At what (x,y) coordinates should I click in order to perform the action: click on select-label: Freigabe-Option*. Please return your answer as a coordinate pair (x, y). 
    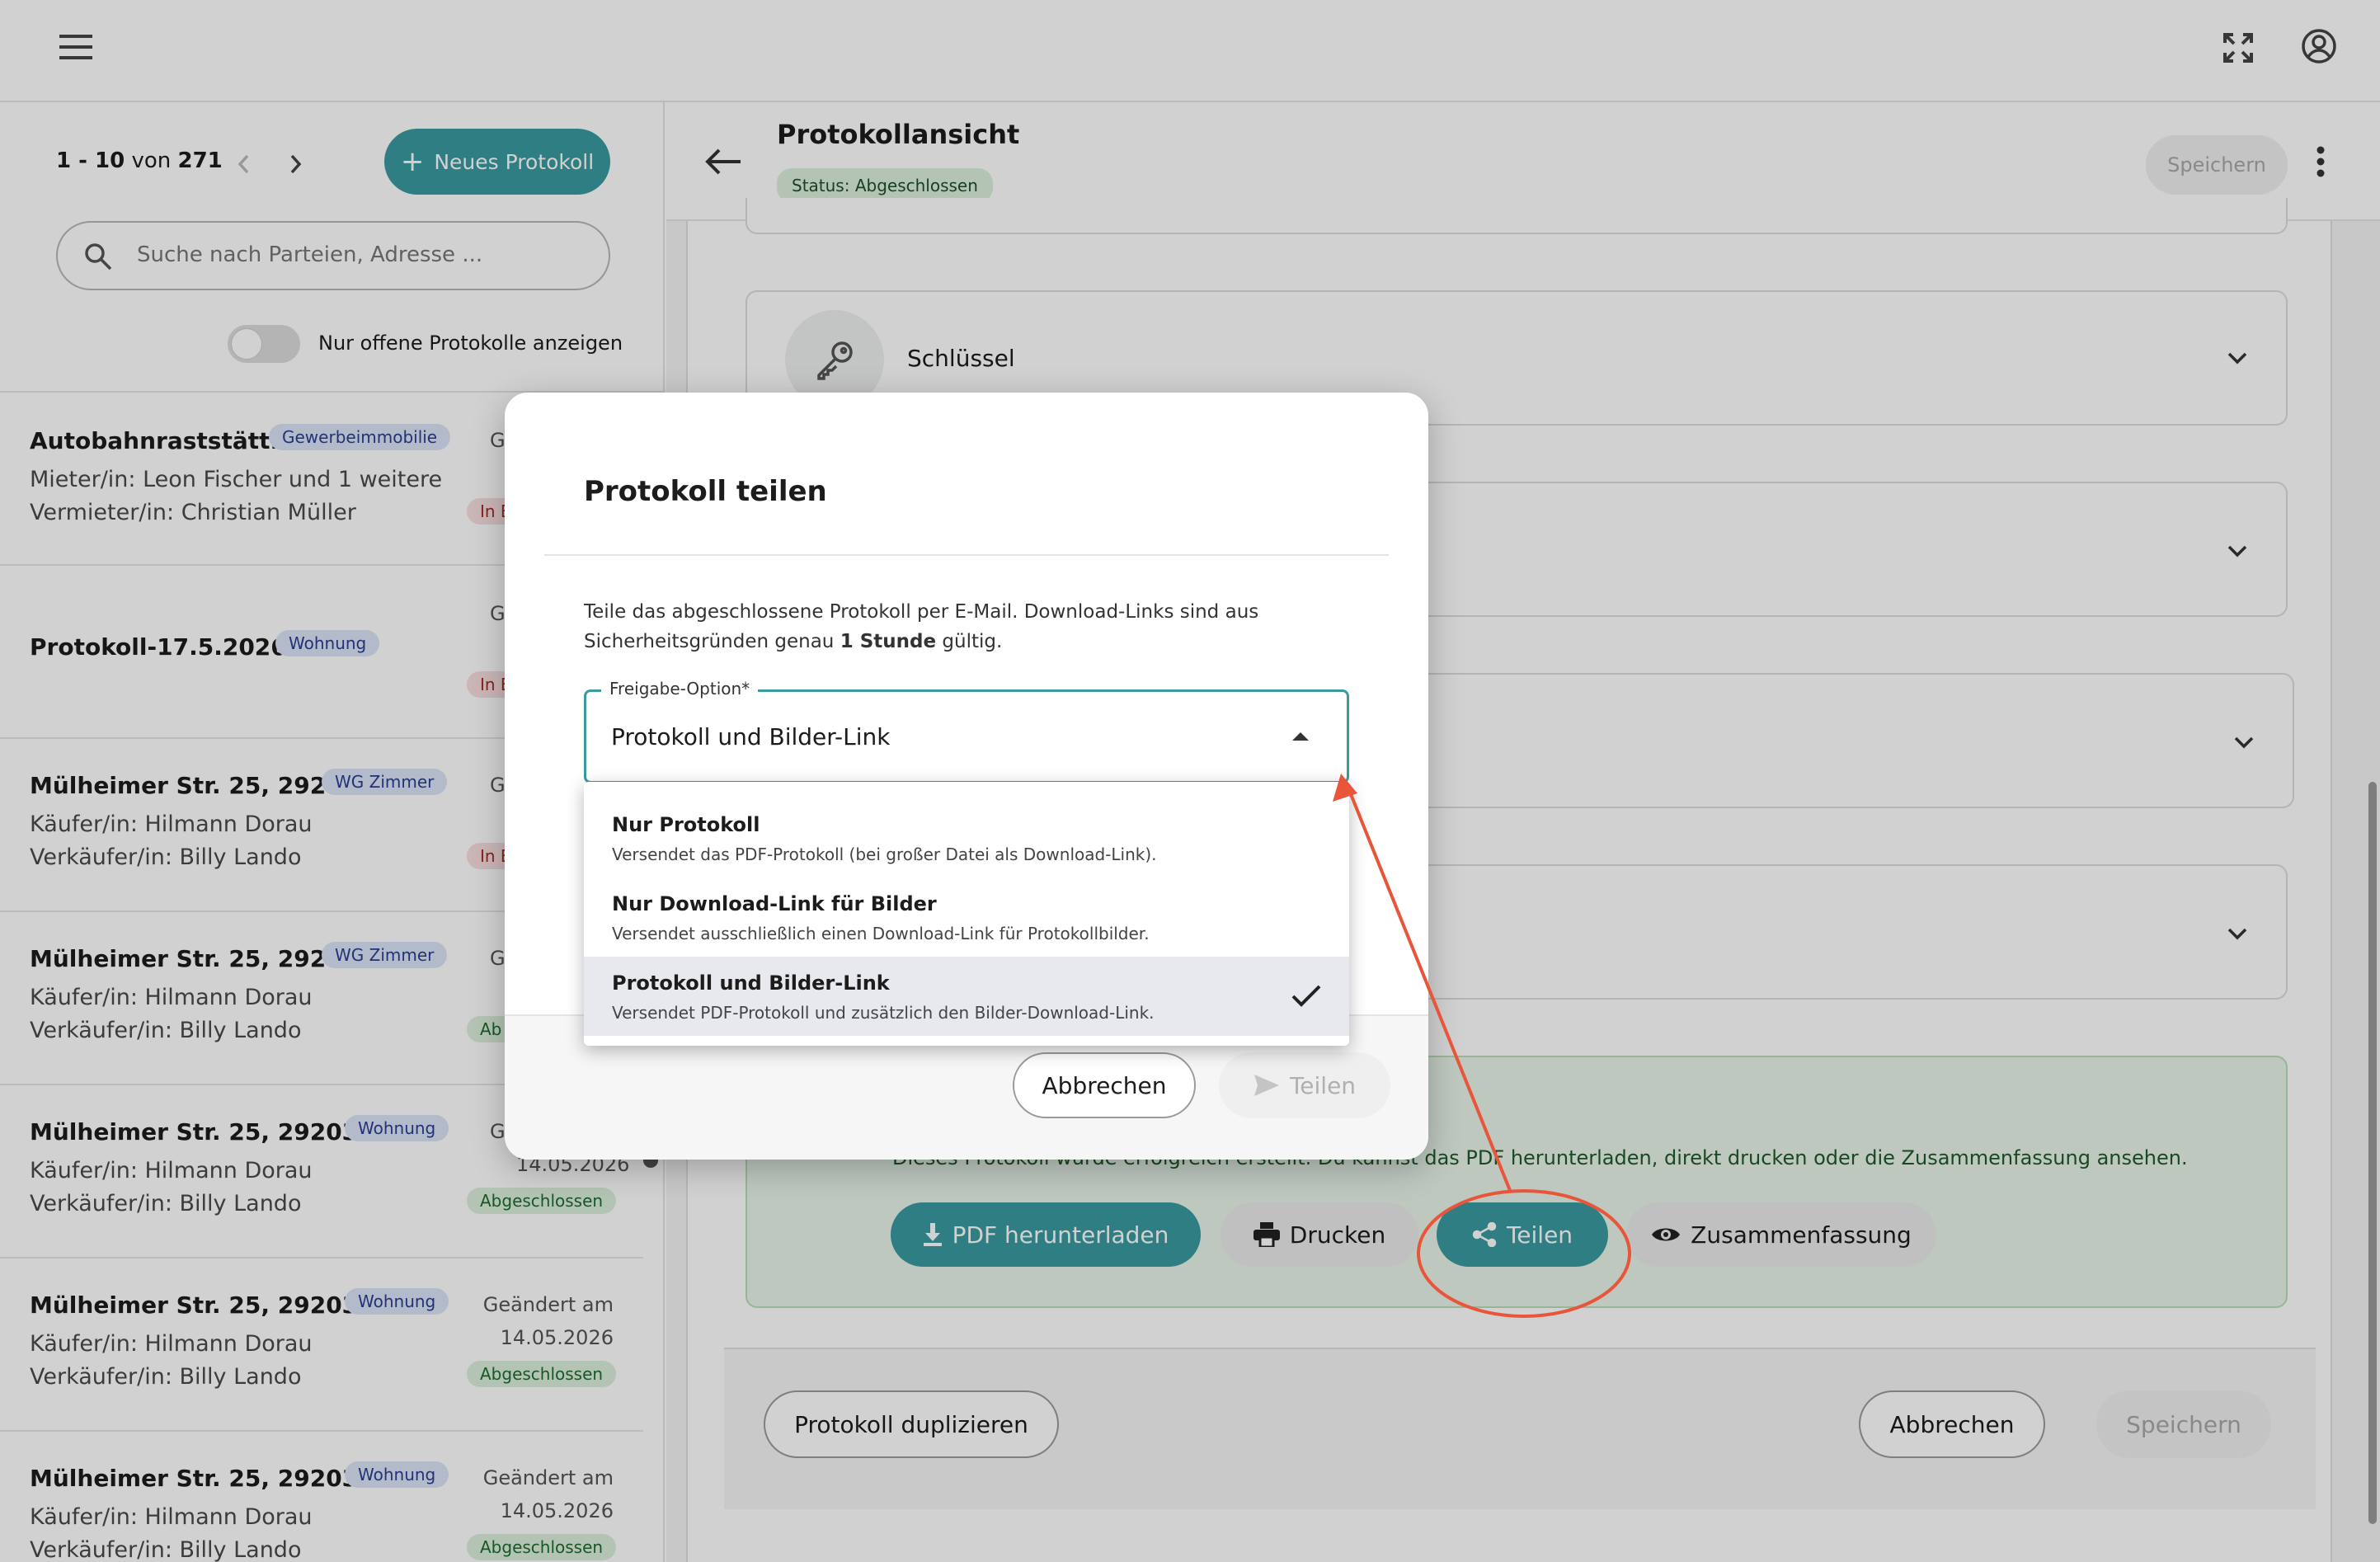
    Looking at the image, I should click on (680, 689).